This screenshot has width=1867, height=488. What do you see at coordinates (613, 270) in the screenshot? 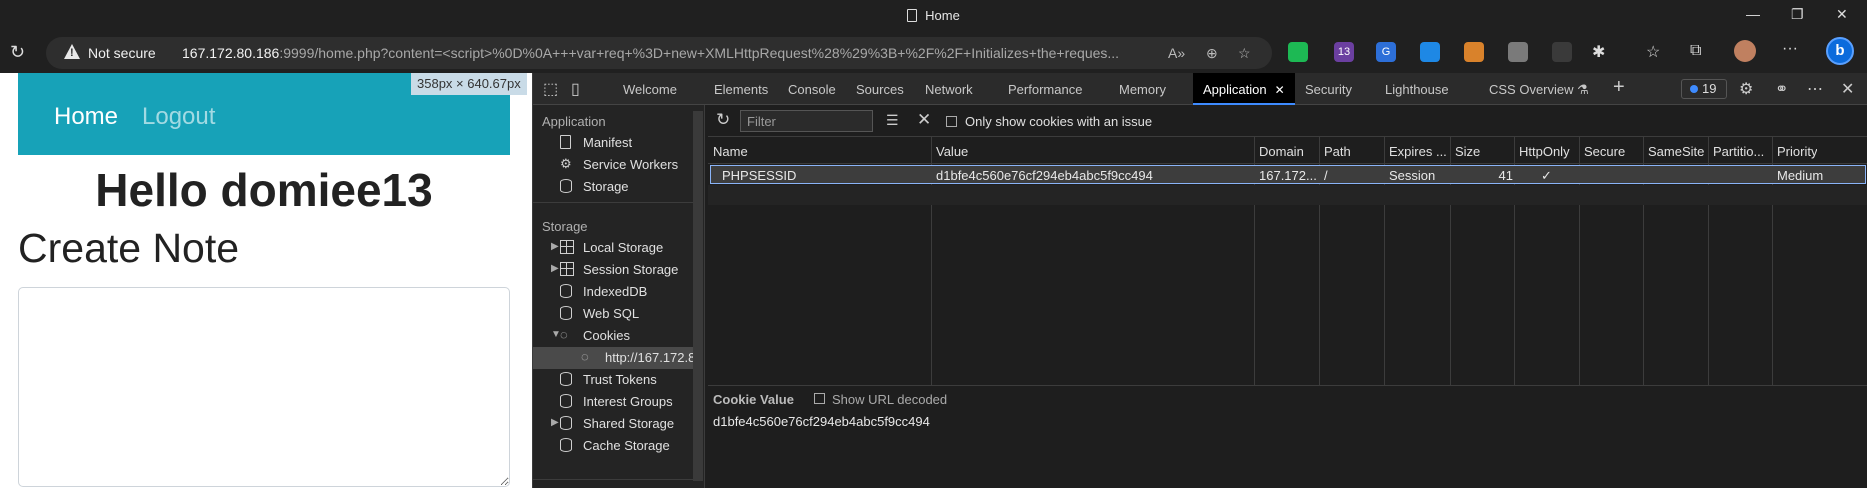
I see `sidebar-item-session-storage: ▶ Session Storage` at bounding box center [613, 270].